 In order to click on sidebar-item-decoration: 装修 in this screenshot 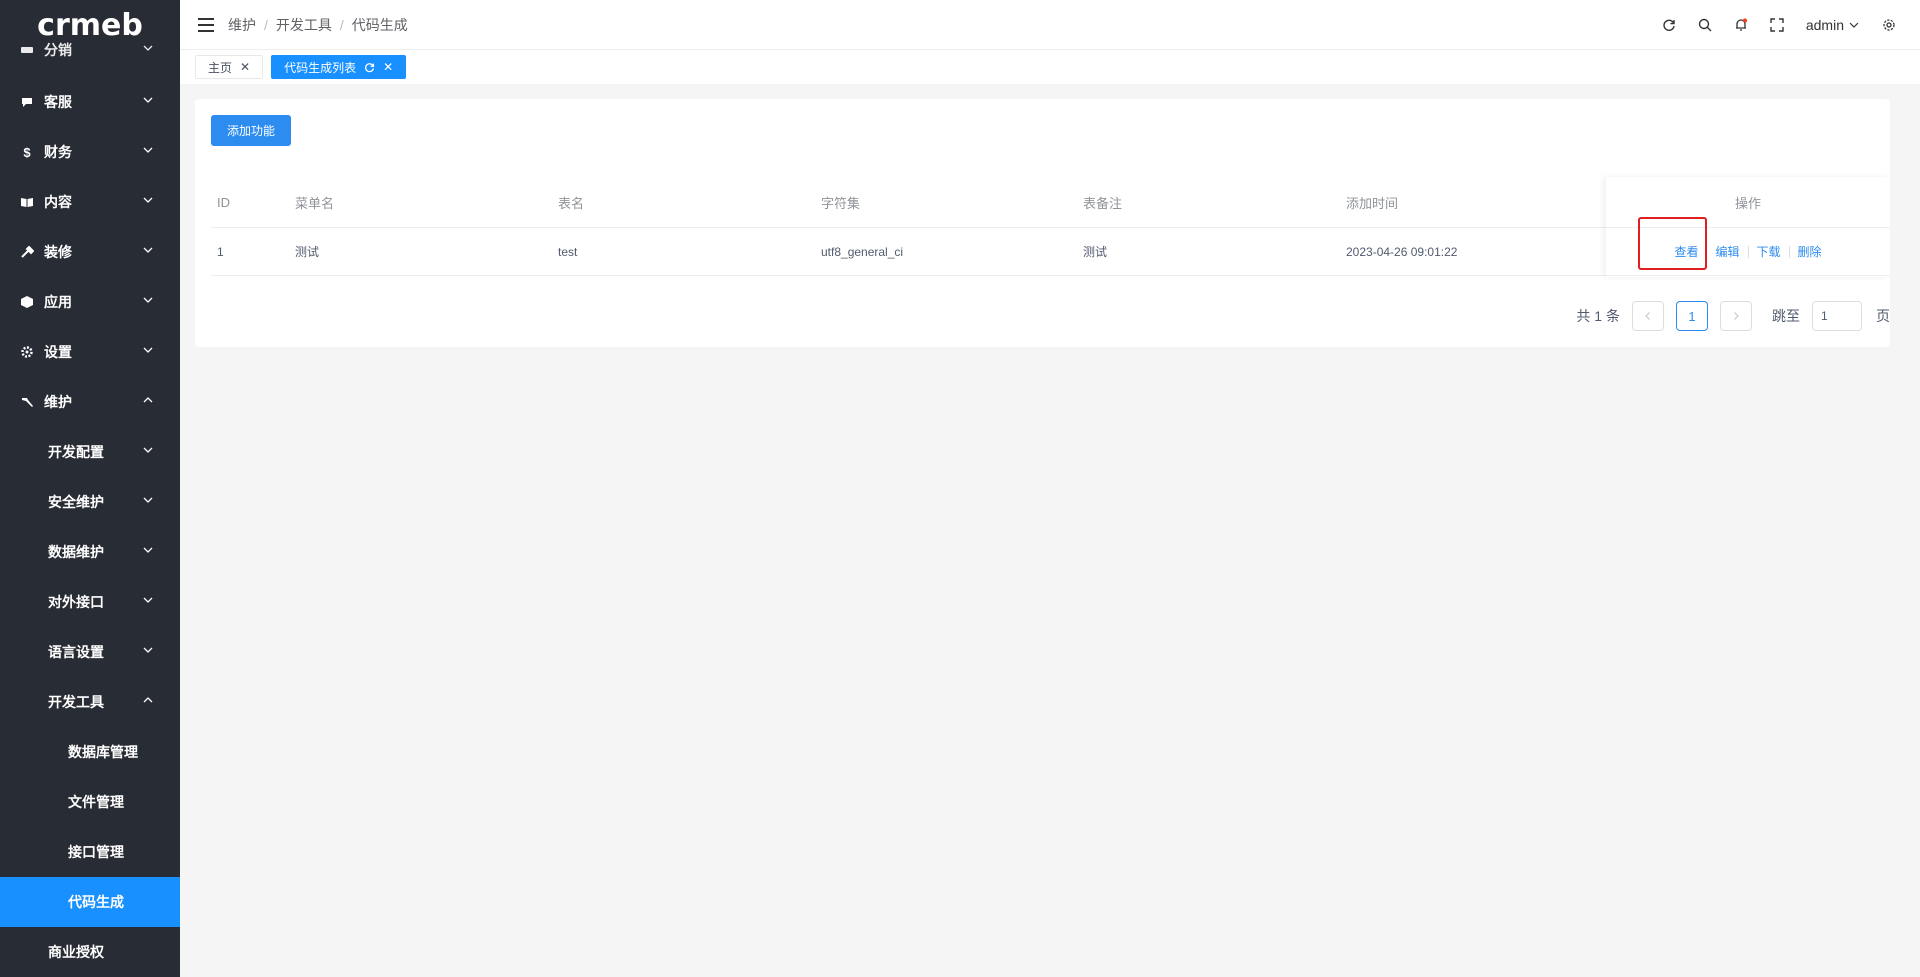, I will do `click(90, 252)`.